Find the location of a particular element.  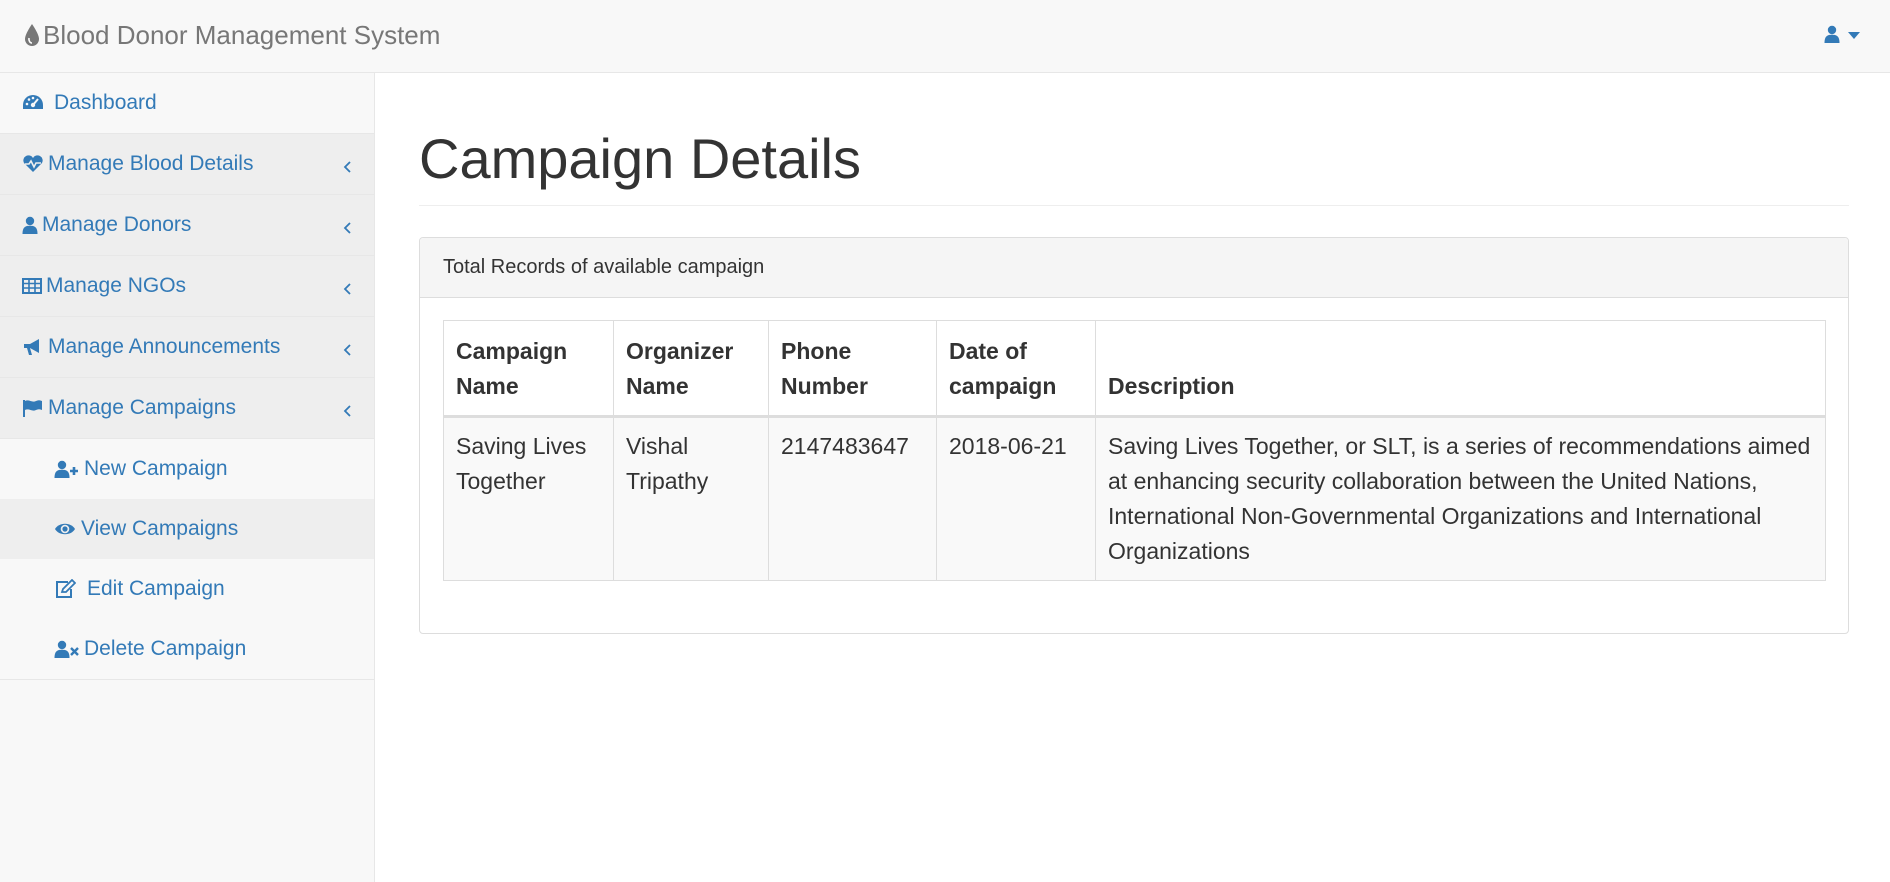

top-navbar: Blood Donor Management System is located at coordinates (945, 36).